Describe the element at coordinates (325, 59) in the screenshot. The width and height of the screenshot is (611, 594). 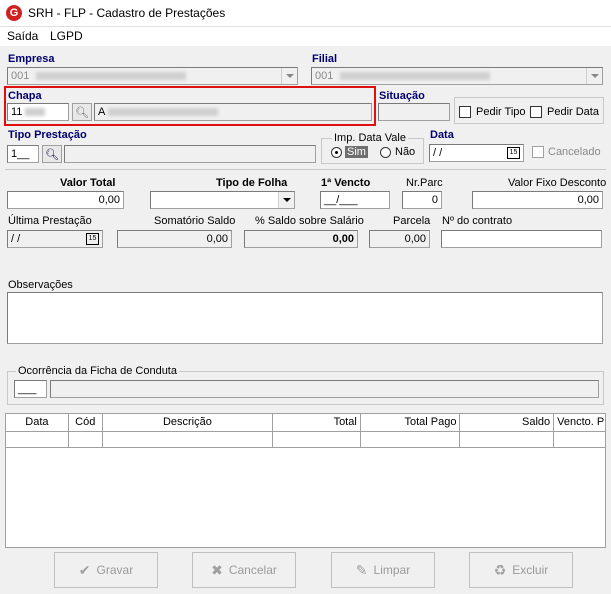
I see `filial-label: Filial` at that location.